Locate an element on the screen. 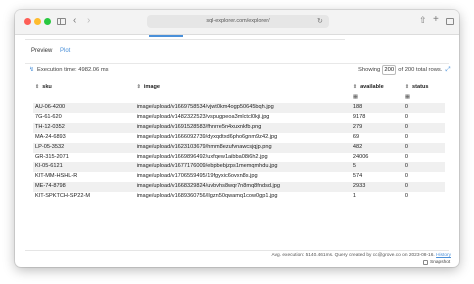 Image resolution: width=474 pixels, height=284 pixels. execution-time: ↯ Execution time: 4982.06 ms is located at coordinates (69, 69).